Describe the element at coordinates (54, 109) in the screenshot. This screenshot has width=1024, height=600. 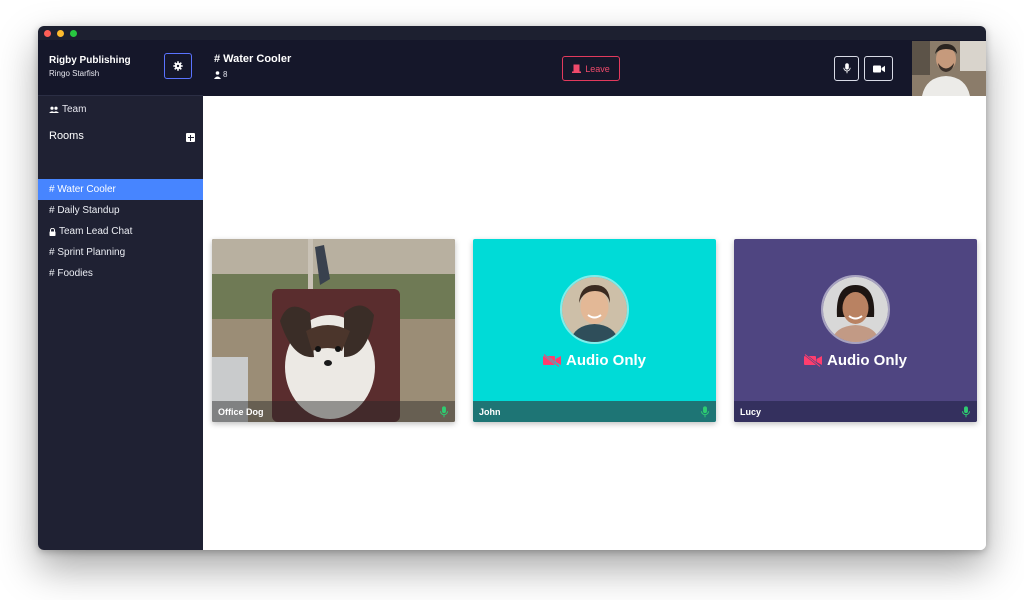
I see `team-icon` at that location.